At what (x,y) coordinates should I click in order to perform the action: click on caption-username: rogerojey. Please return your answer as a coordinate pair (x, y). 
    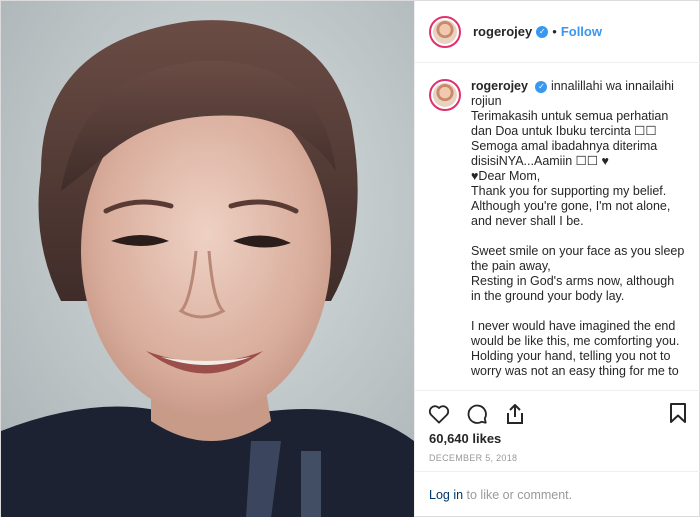
    Looking at the image, I should click on (499, 86).